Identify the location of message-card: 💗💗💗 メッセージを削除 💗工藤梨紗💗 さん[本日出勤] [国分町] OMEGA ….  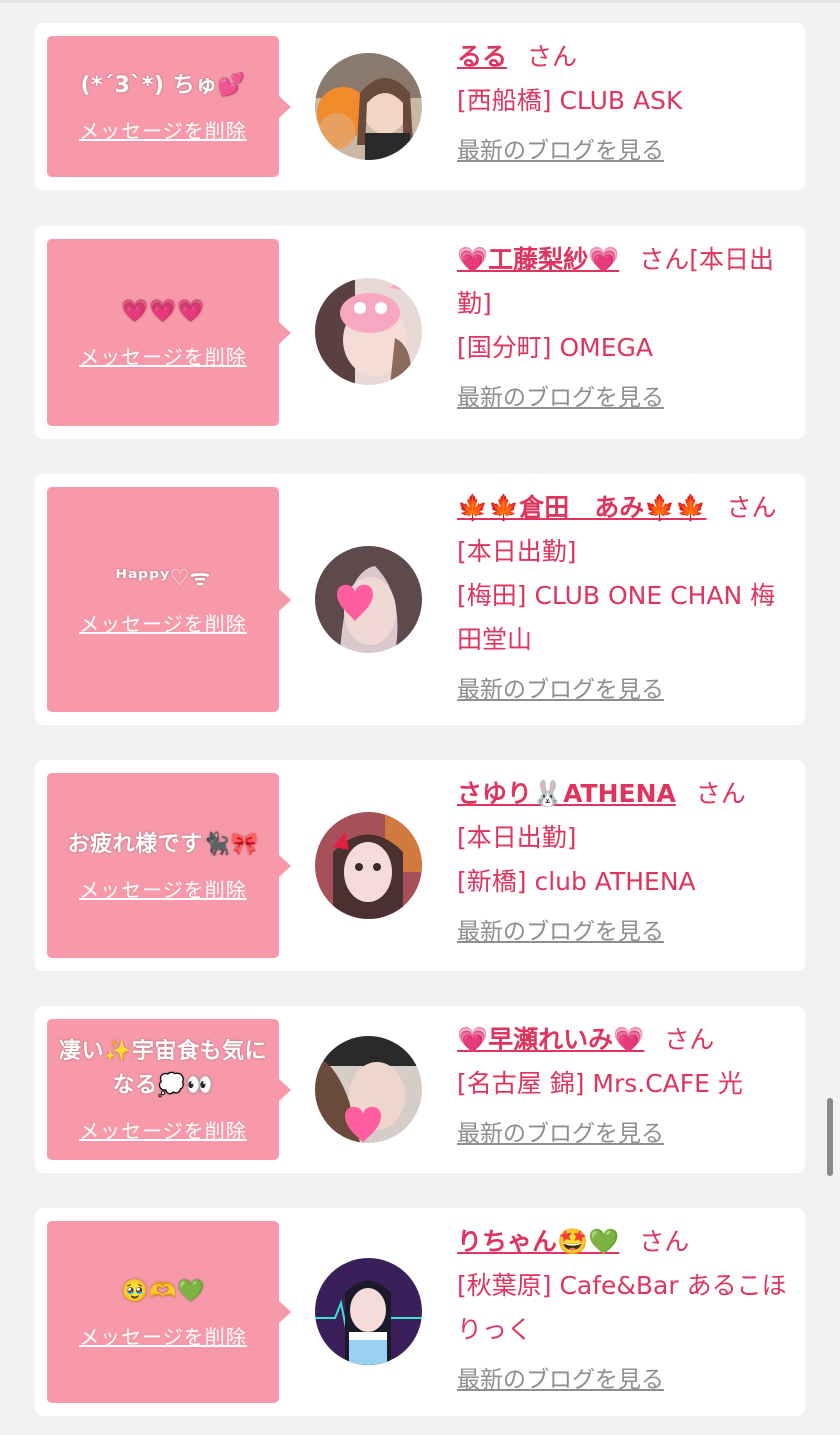
(420, 332).